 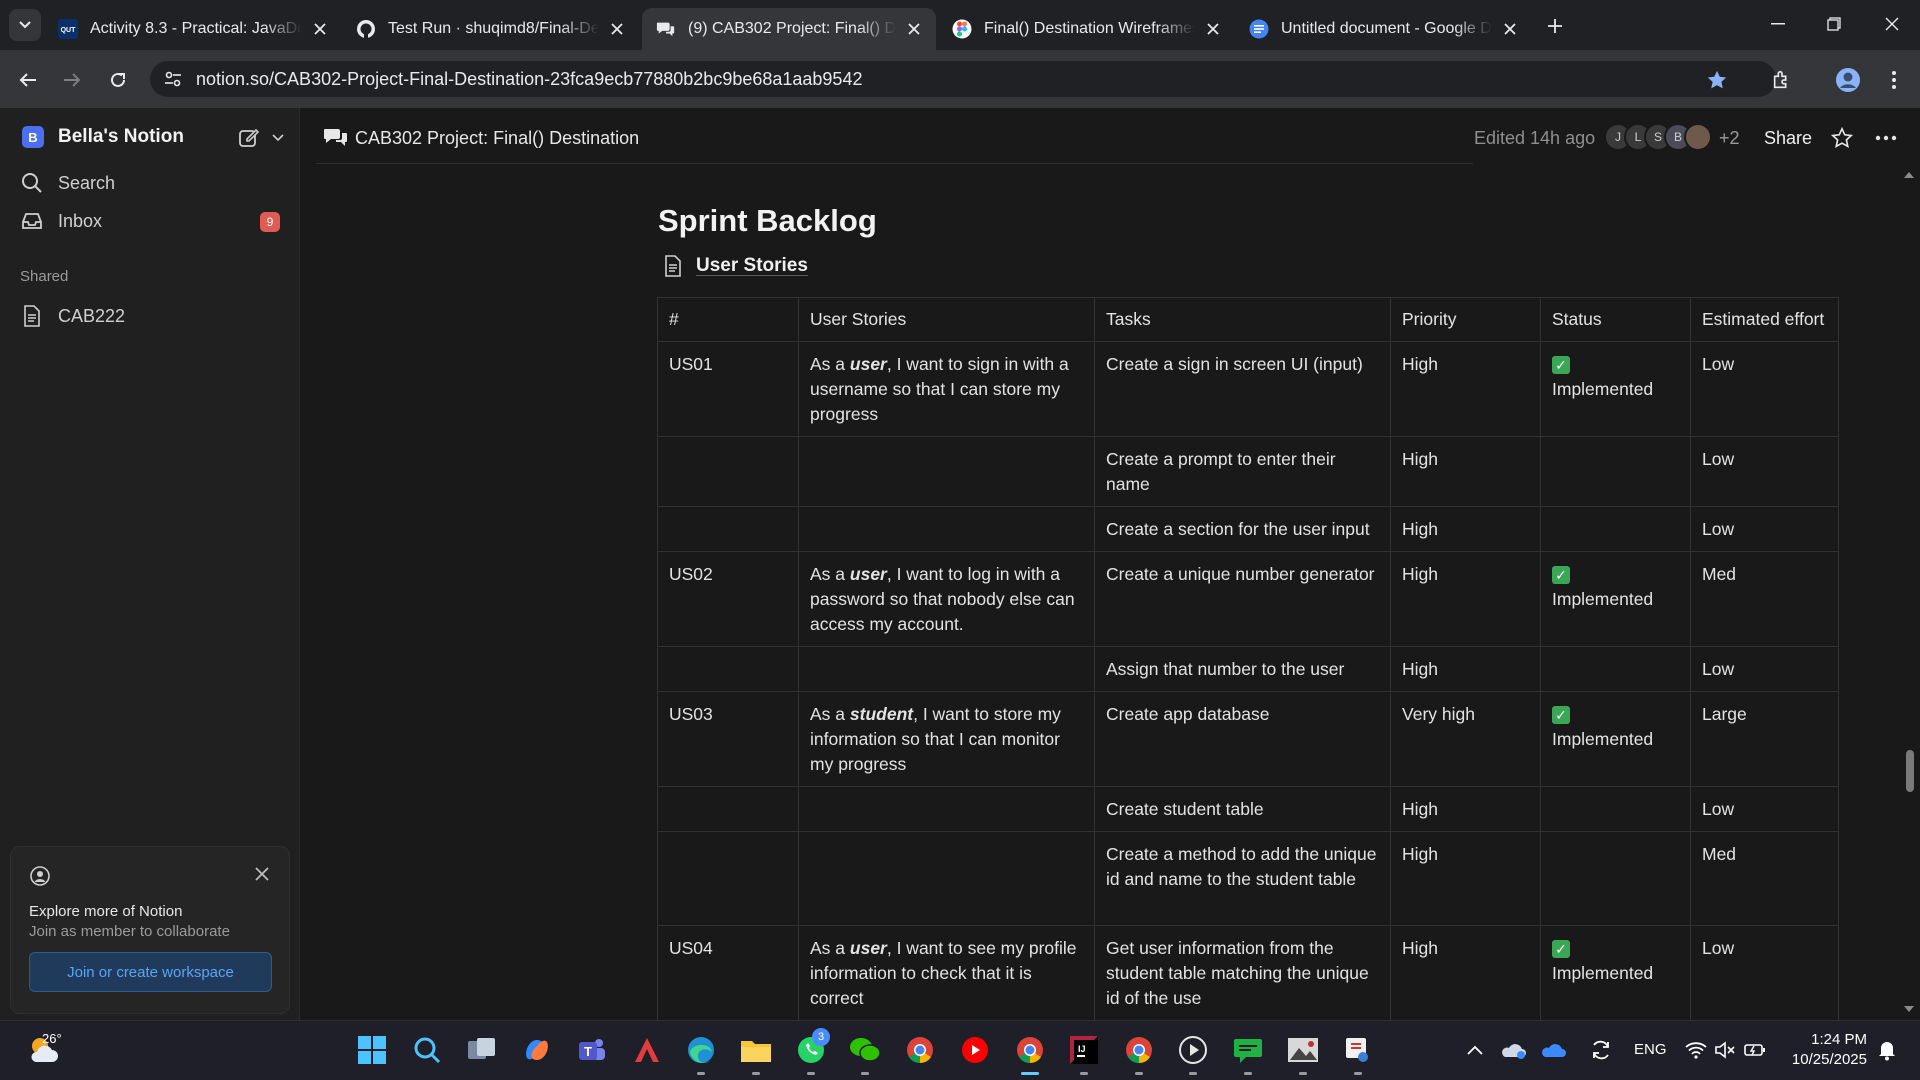 What do you see at coordinates (372, 1050) in the screenshot?
I see `start-windows-icon` at bounding box center [372, 1050].